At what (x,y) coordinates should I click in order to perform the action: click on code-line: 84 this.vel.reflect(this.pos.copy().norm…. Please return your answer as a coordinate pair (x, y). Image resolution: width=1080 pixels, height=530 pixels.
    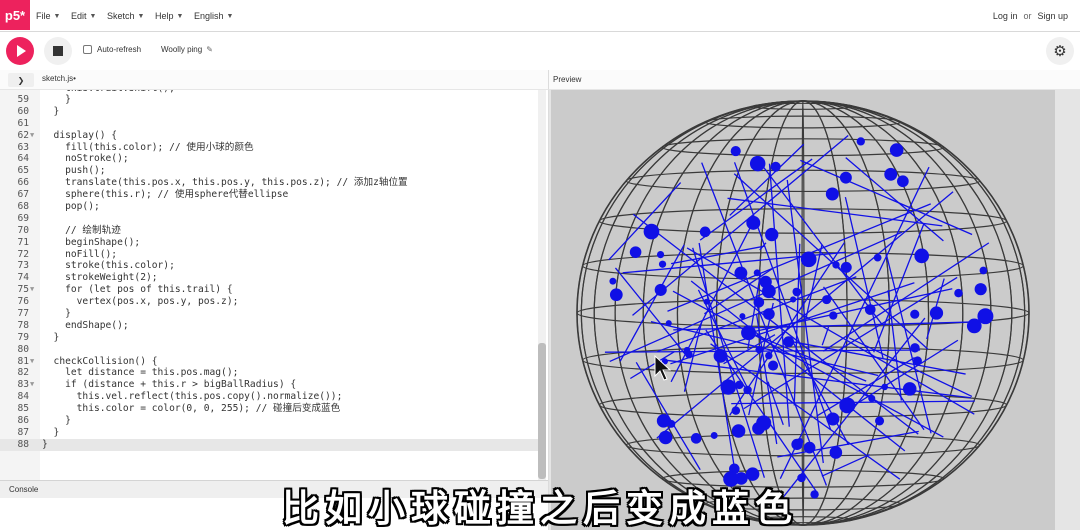
    Looking at the image, I should click on (270, 397).